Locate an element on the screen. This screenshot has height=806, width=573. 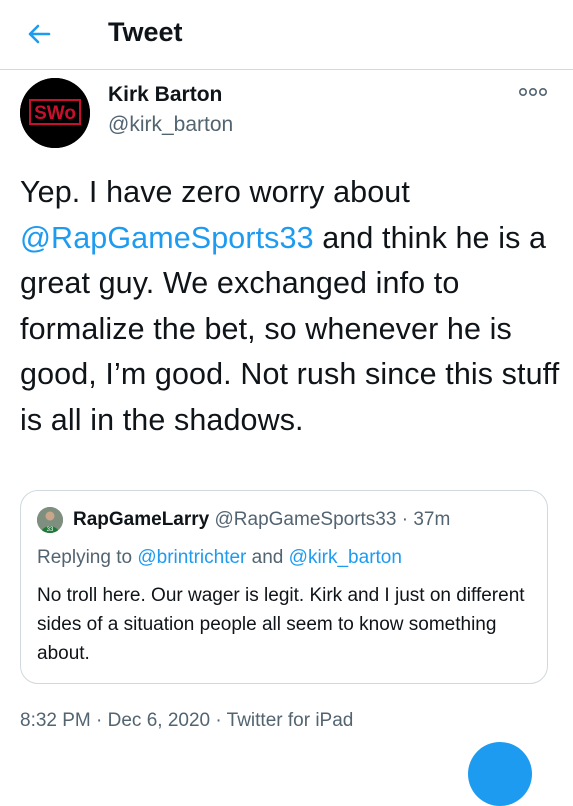
quote-header: RapGameLarry @RapGameSports33 · 37m is located at coordinates (261, 520).